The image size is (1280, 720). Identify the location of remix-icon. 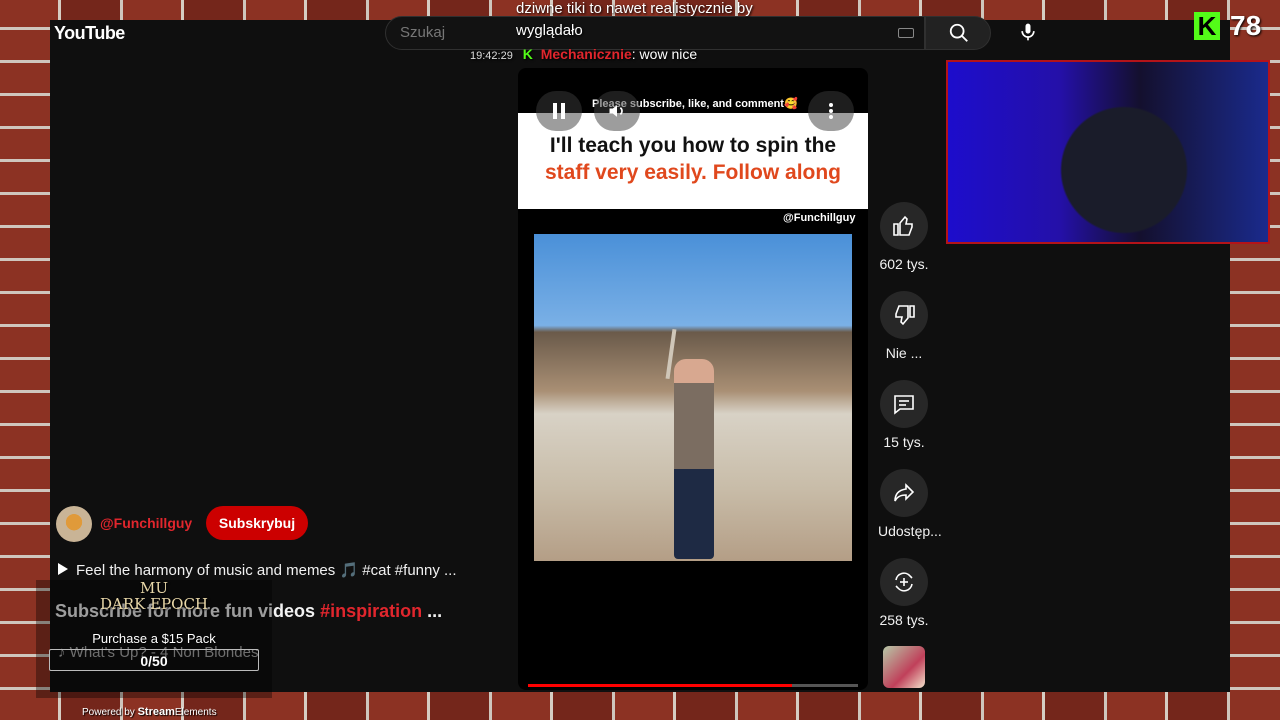
(904, 582).